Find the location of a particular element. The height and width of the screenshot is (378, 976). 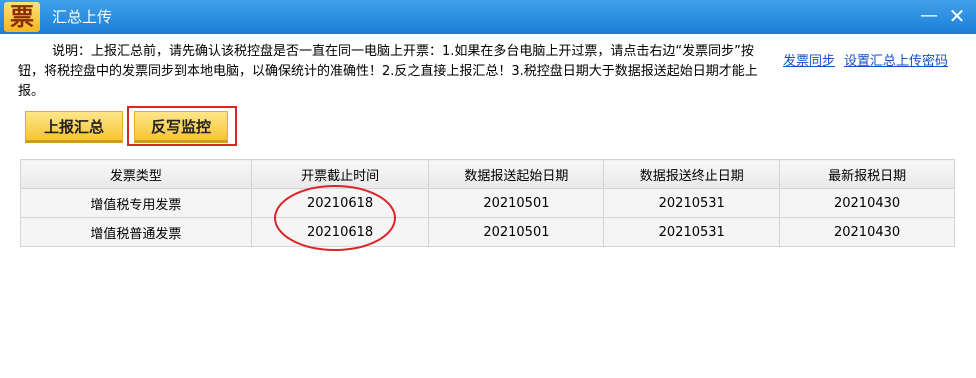

title-bar: 票 汇总上传 — ✕ is located at coordinates (488, 17).